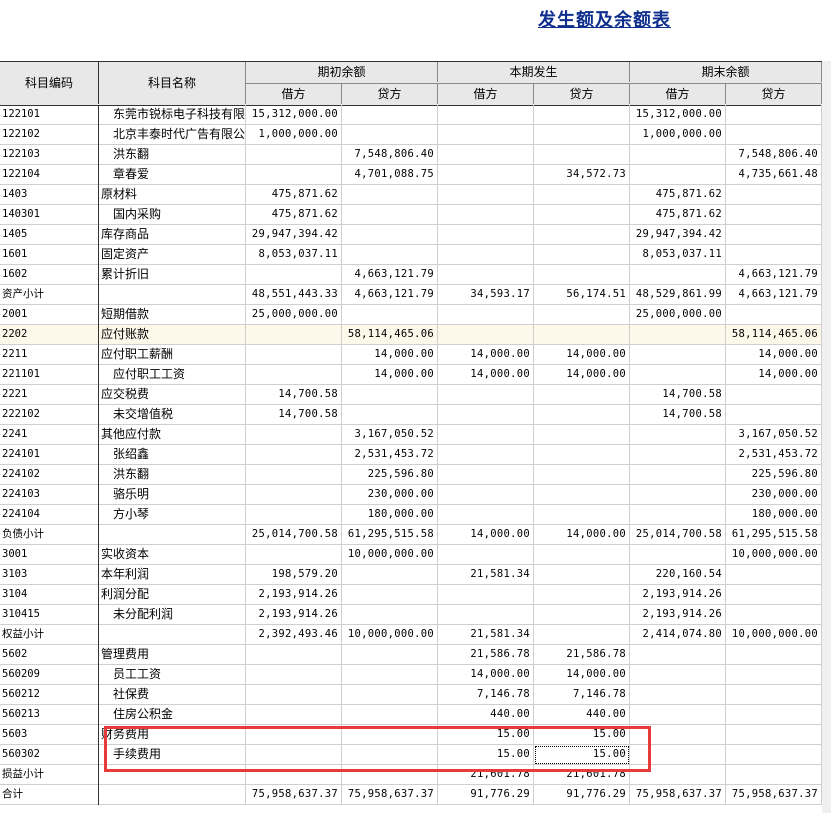 This screenshot has height=813, width=831. What do you see at coordinates (486, 735) in the screenshot?
I see `period-debit-cell: 15.00` at bounding box center [486, 735].